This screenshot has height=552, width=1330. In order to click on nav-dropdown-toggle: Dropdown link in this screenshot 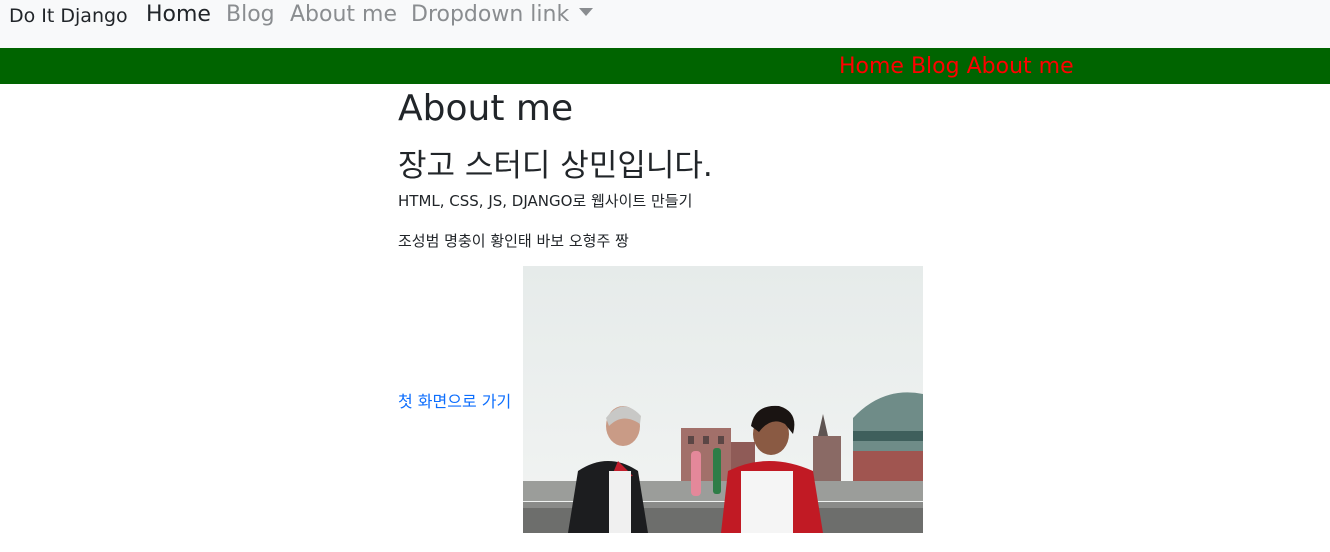, I will do `click(502, 14)`.